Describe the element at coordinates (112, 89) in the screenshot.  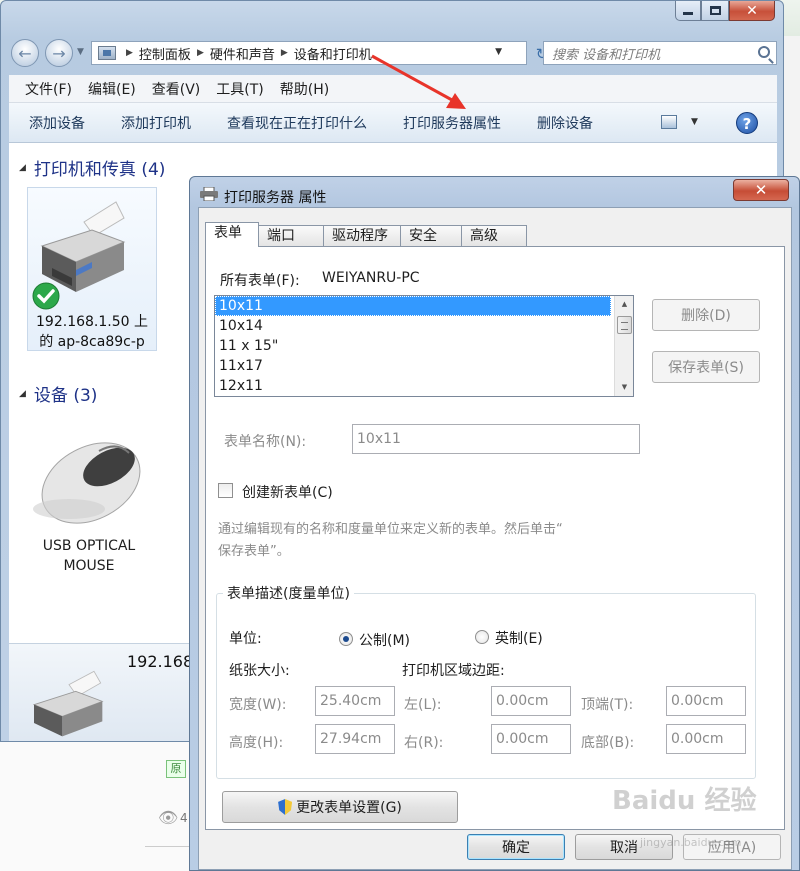
I see `menu-edit: 编辑(E)` at that location.